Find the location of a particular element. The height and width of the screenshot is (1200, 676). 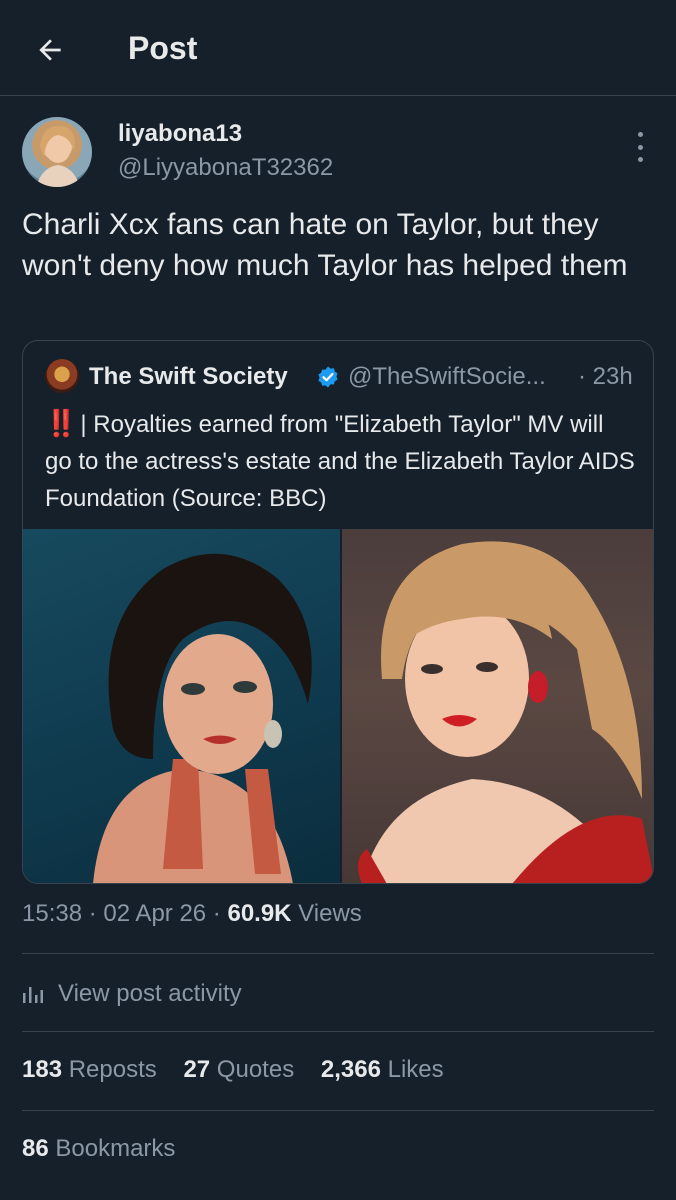

more-button is located at coordinates (640, 147).